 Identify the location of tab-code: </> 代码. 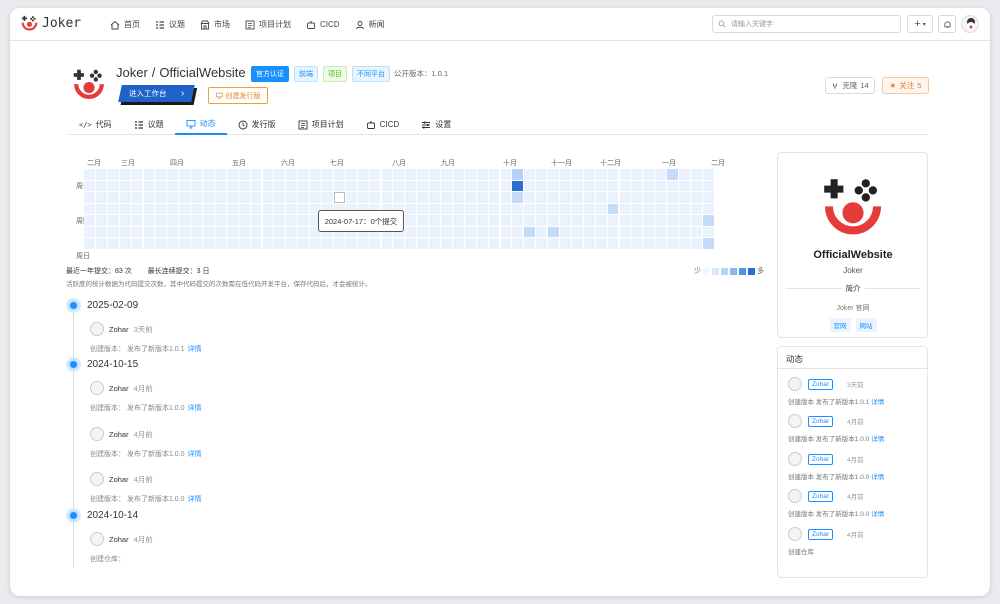
(95, 124).